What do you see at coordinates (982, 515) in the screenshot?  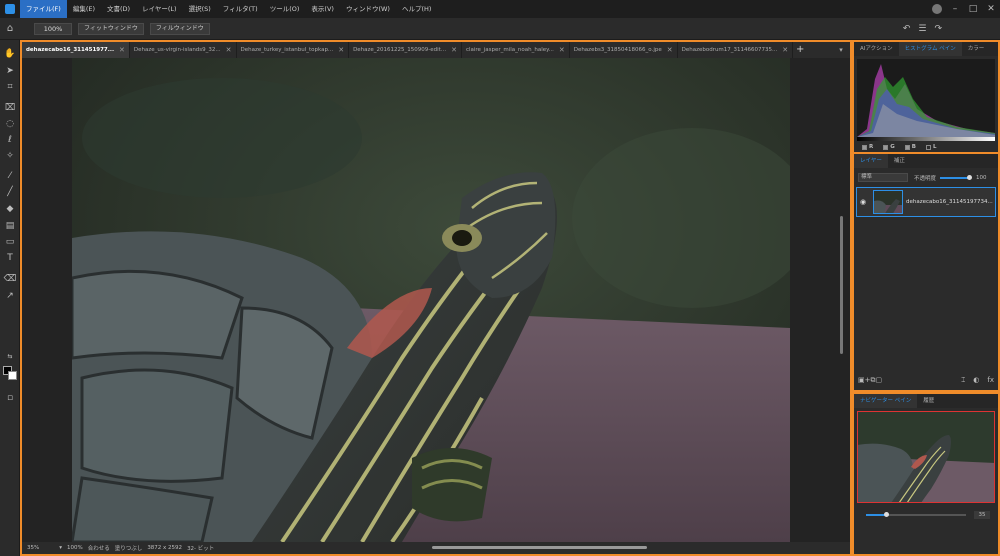 I see `navigator-zoom-value: 35` at bounding box center [982, 515].